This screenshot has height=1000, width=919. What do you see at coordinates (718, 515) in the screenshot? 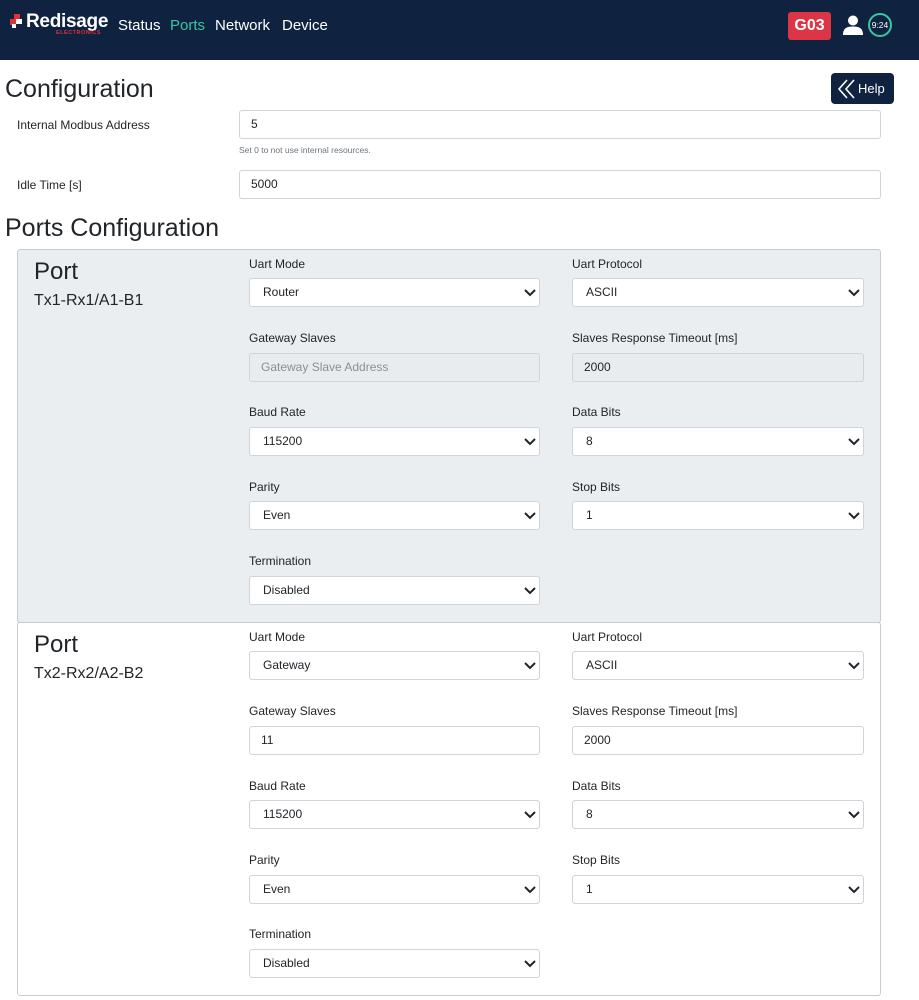
I see `port-1-stop-bits-select: 1` at bounding box center [718, 515].